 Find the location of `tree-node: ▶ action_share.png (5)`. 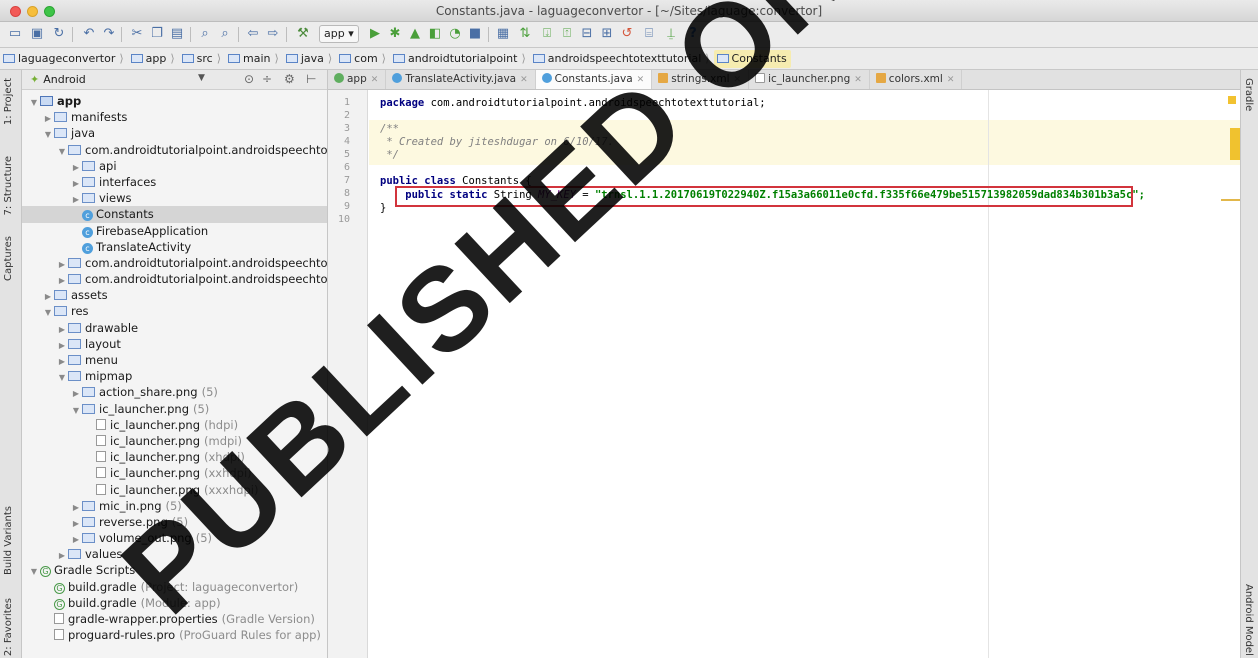

tree-node: ▶ action_share.png (5) is located at coordinates (174, 392).